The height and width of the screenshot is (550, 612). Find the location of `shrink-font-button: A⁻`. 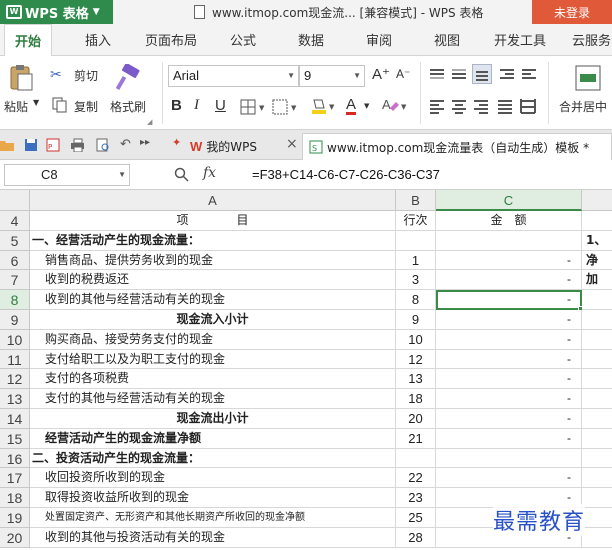

shrink-font-button: A⁻ is located at coordinates (403, 74).